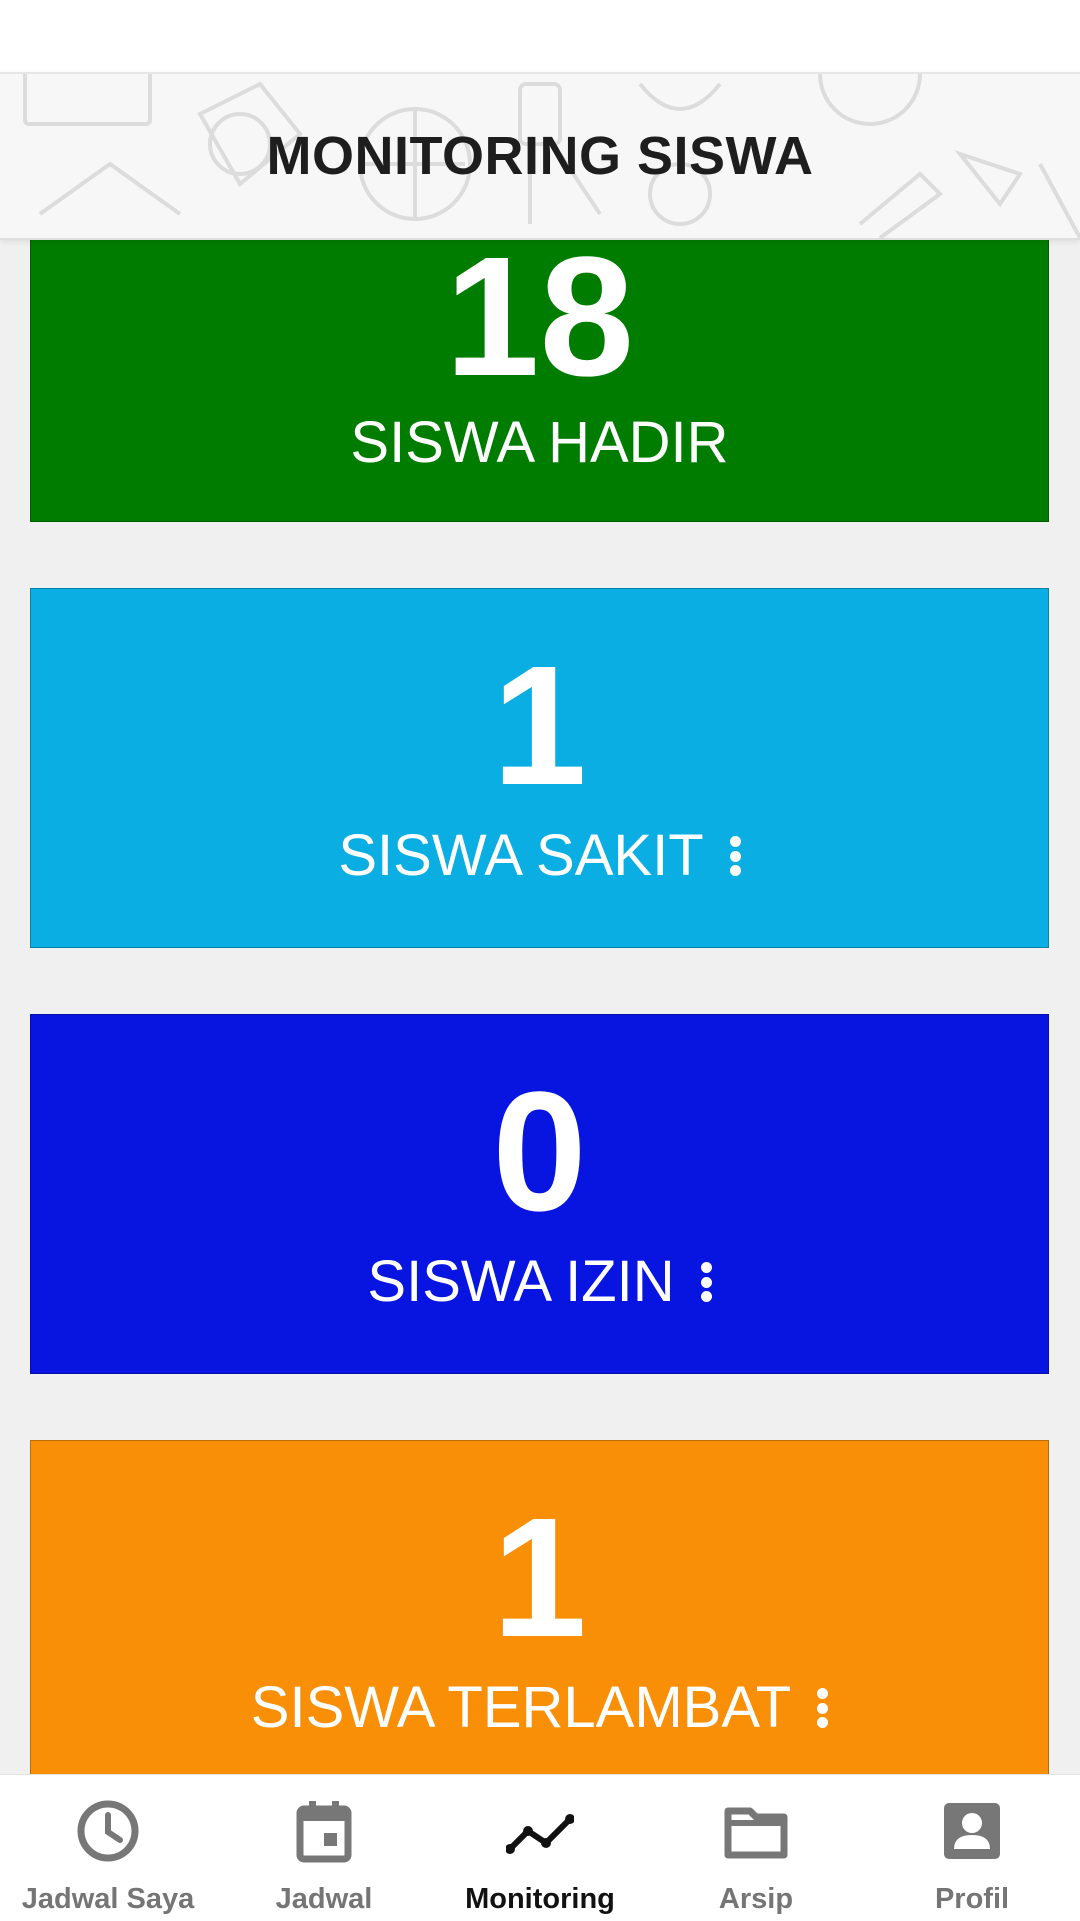 This screenshot has height=1921, width=1080. I want to click on present-count: 18, so click(539, 324).